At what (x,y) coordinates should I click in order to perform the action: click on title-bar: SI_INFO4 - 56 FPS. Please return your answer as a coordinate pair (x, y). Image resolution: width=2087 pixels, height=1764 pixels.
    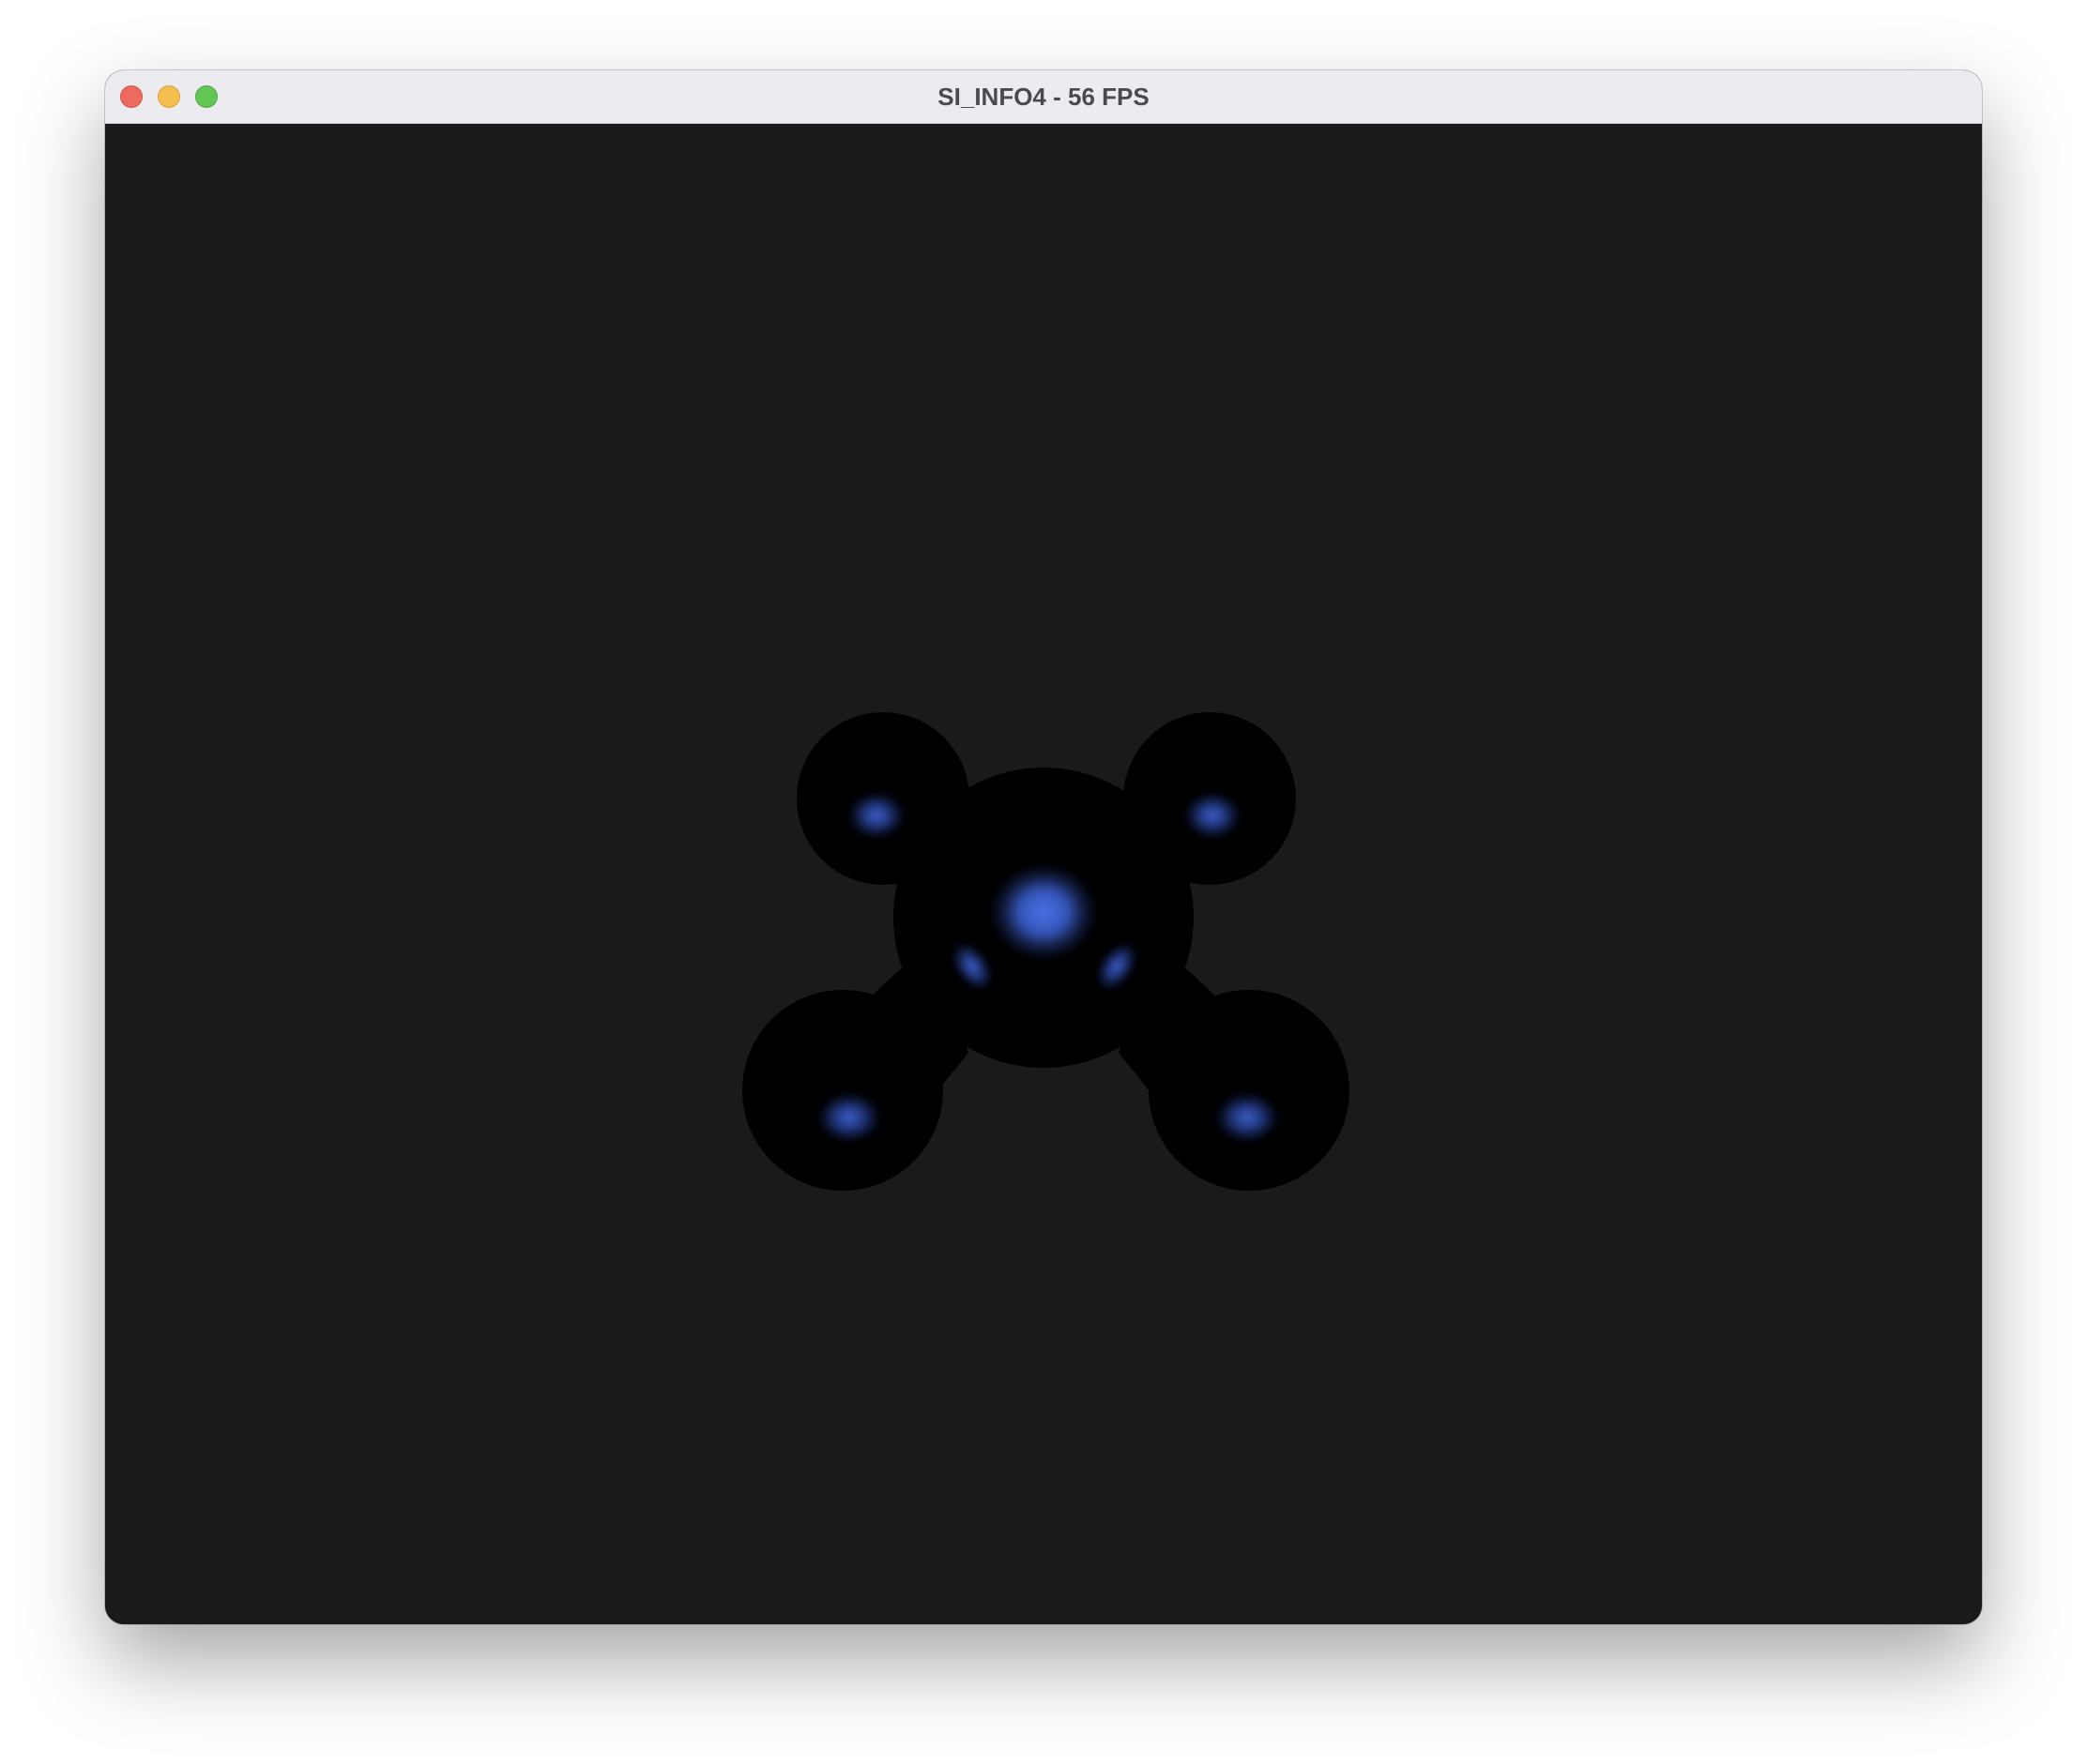
    Looking at the image, I should click on (1043, 97).